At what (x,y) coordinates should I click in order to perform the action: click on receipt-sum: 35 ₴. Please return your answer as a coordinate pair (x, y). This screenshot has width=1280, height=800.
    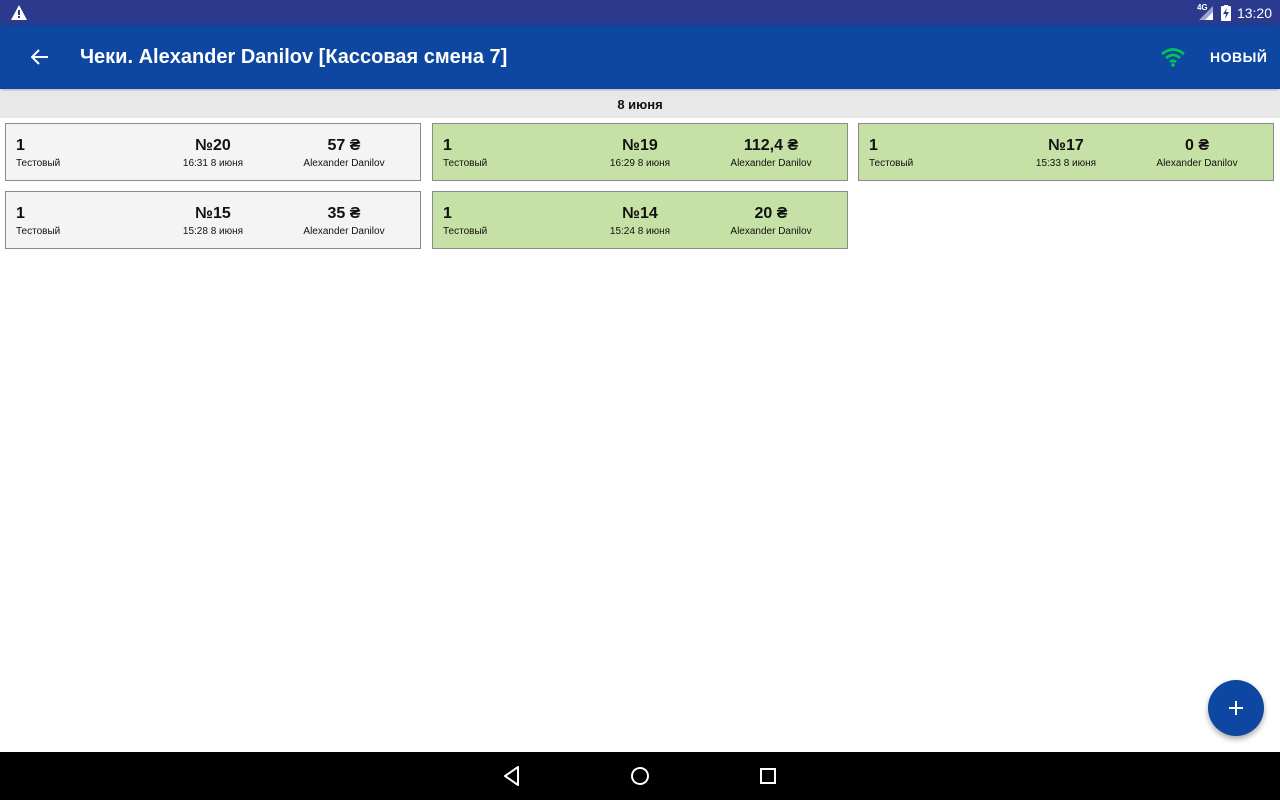
    Looking at the image, I should click on (344, 213).